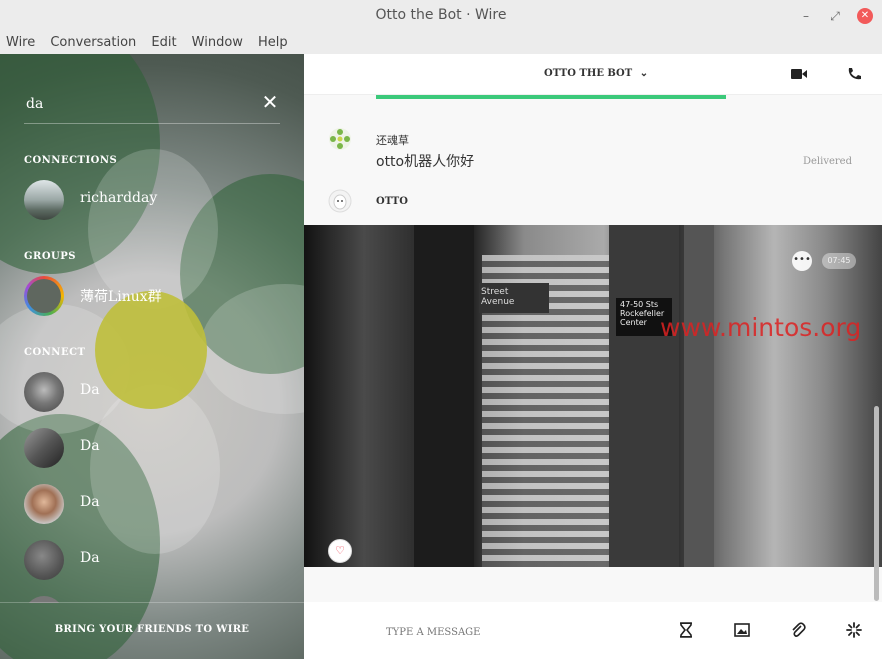 The image size is (882, 659). Describe the element at coordinates (686, 630) in the screenshot. I see `timer-icon` at that location.